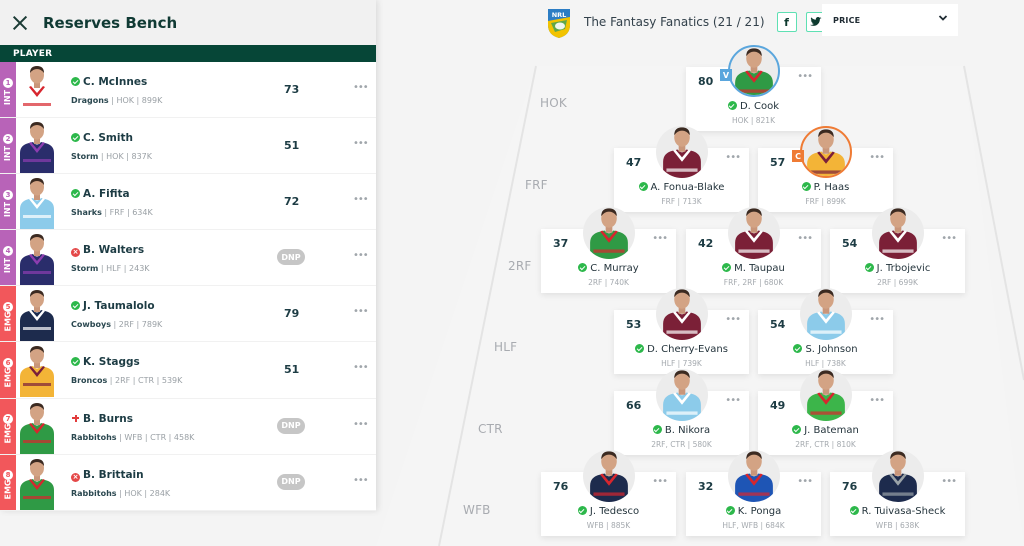 This screenshot has height=546, width=1024. I want to click on player-name: J. Bateman, so click(825, 430).